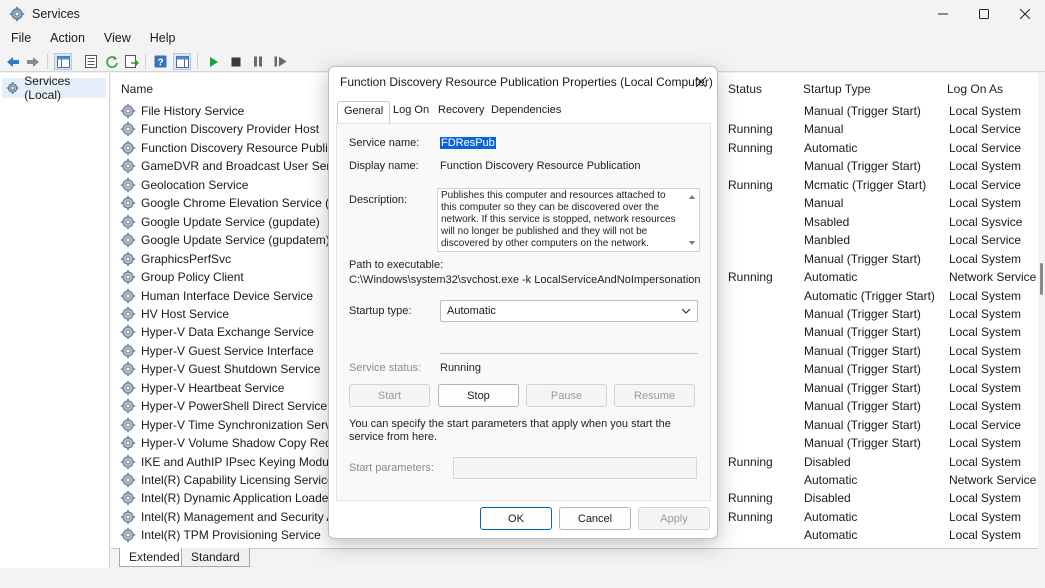  Describe the element at coordinates (654, 395) in the screenshot. I see `resume-button: Resume` at that location.